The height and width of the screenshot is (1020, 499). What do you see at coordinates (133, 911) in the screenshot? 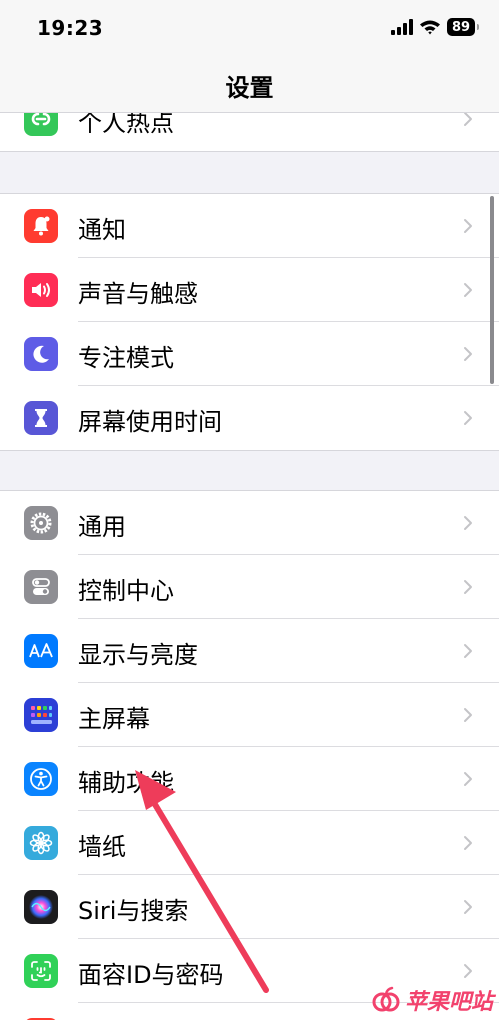
I see `row-label: Siri与搜索` at bounding box center [133, 911].